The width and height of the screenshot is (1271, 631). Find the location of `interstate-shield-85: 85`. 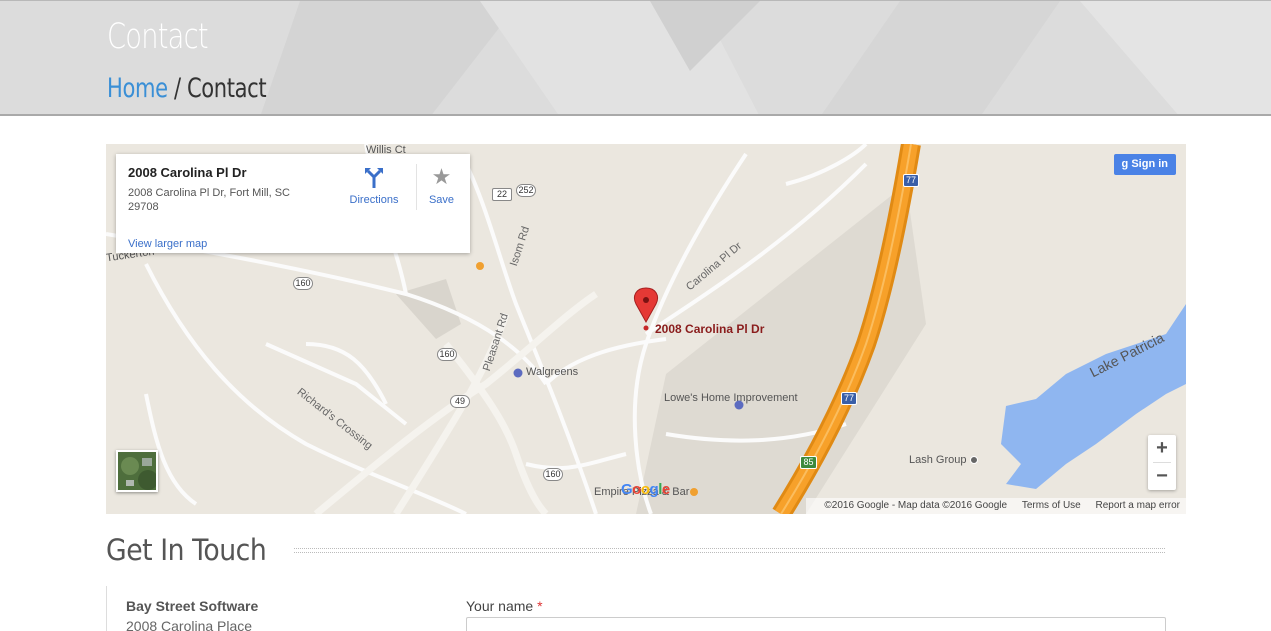

interstate-shield-85: 85 is located at coordinates (808, 462).